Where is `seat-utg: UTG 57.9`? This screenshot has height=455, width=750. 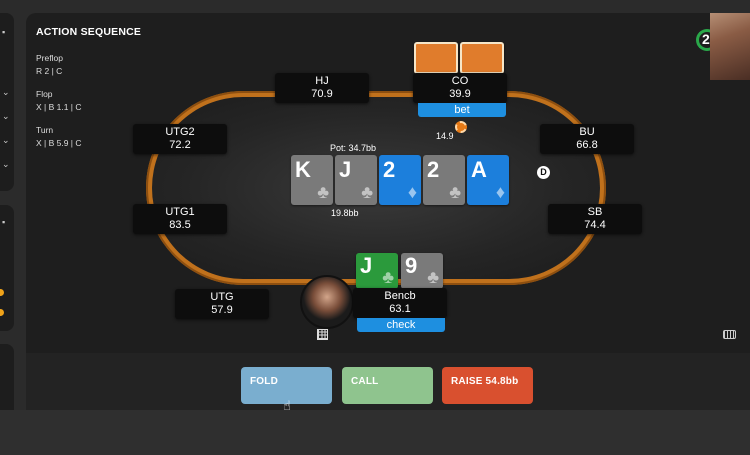 seat-utg: UTG 57.9 is located at coordinates (222, 304).